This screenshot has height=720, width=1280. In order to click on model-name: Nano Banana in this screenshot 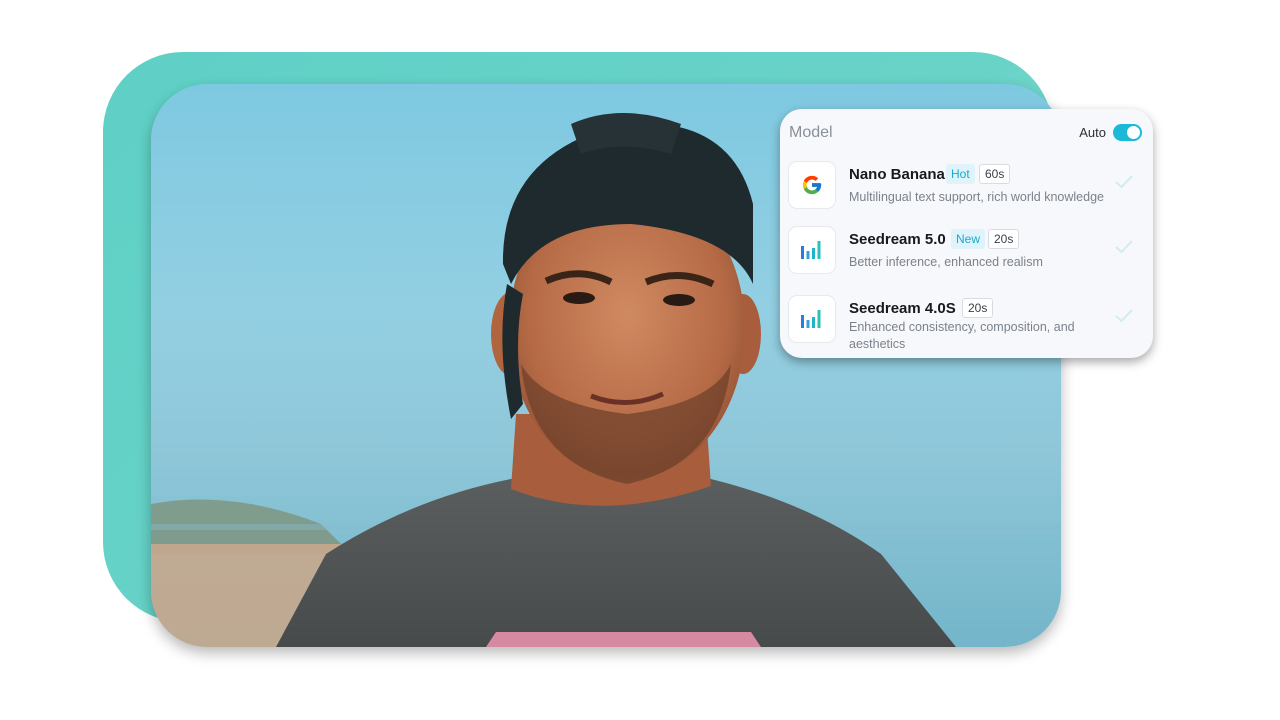, I will do `click(897, 174)`.